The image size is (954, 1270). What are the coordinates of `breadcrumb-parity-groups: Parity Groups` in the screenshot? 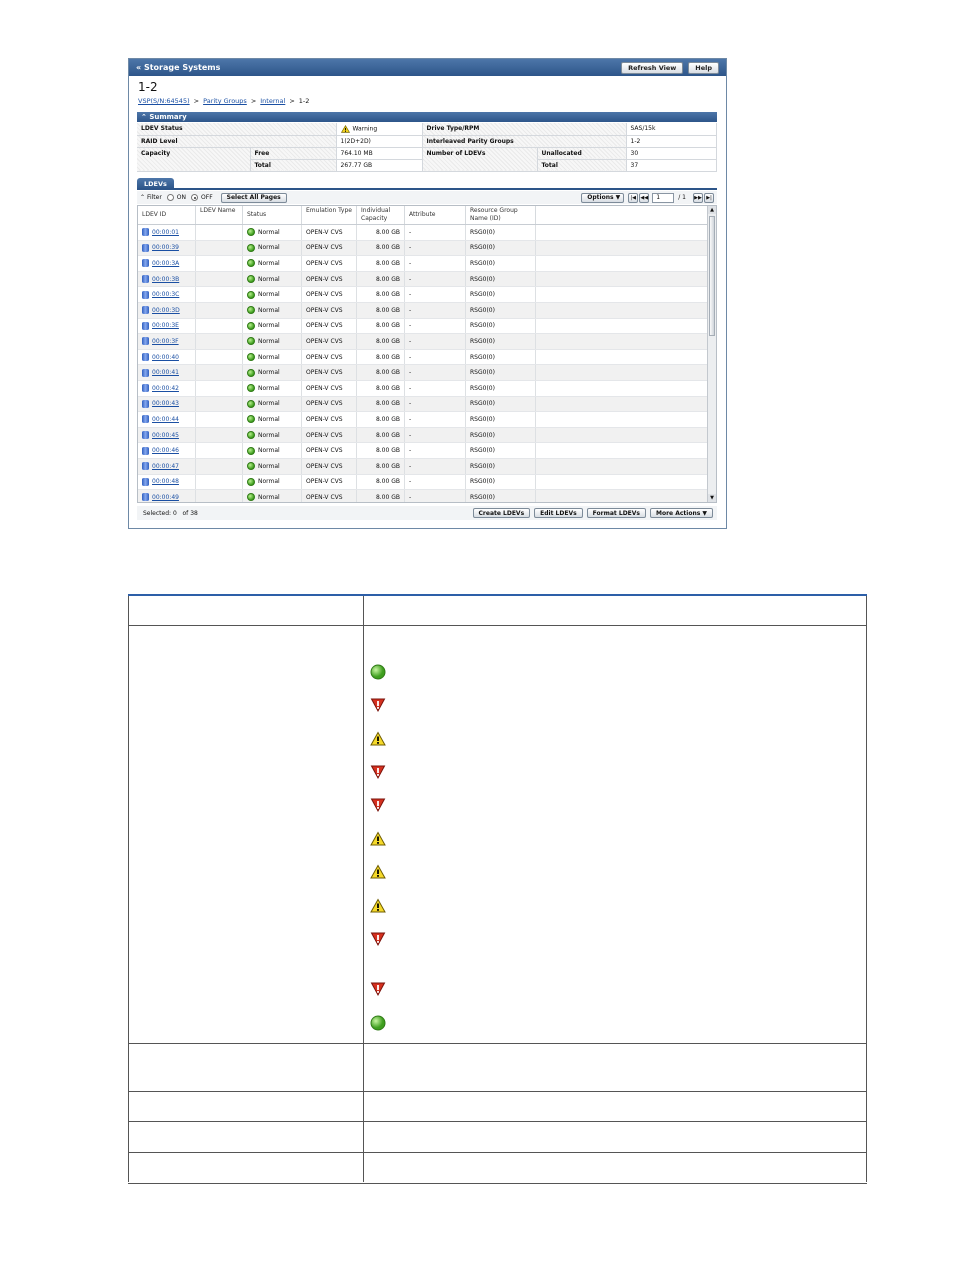 It's located at (225, 101).